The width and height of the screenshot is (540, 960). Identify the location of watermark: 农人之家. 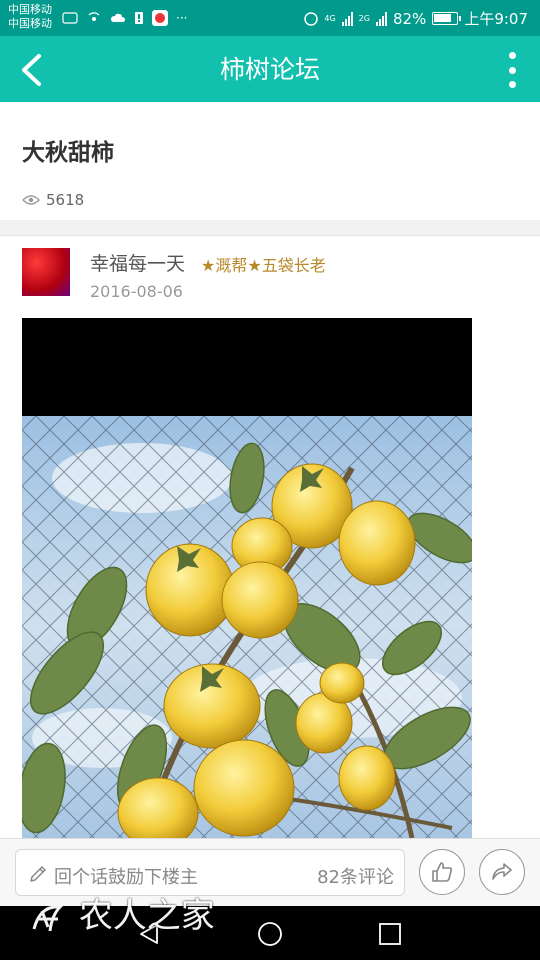
(122, 912).